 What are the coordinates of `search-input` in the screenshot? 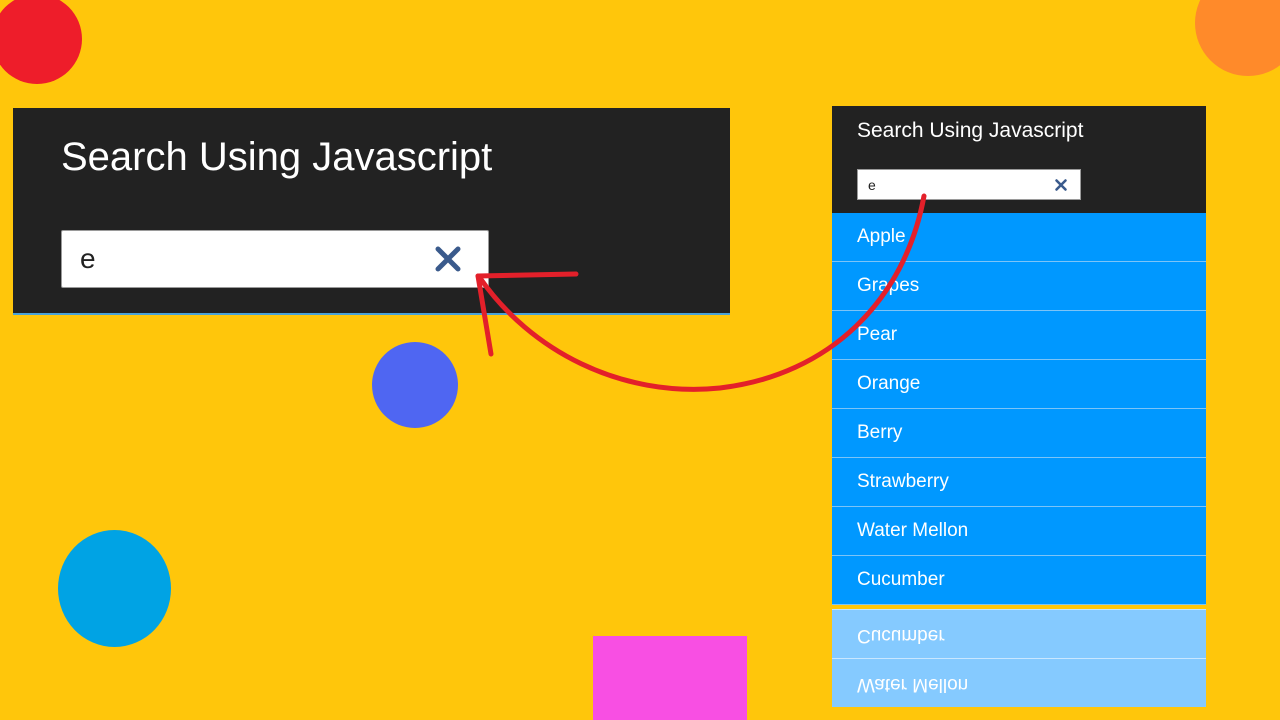 It's located at (953, 185).